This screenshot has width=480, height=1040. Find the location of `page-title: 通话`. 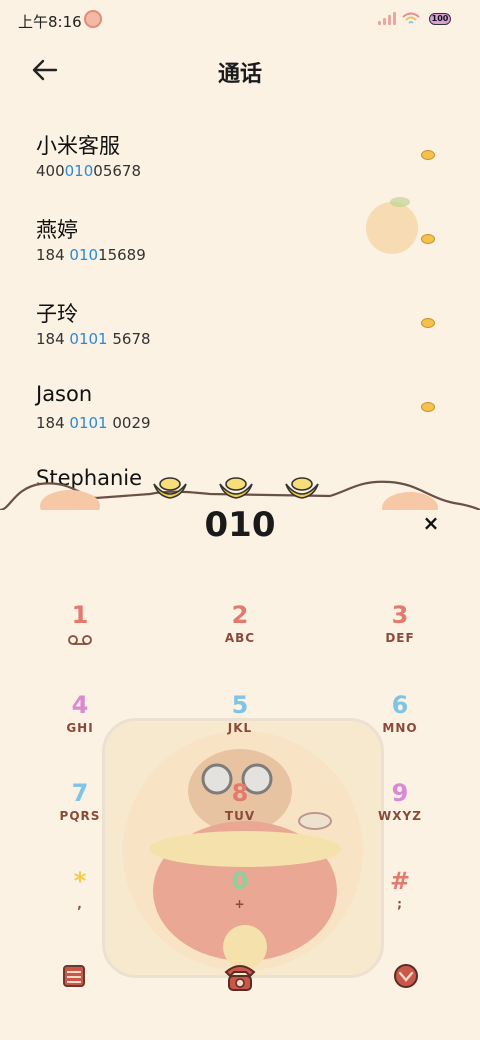

page-title: 通话 is located at coordinates (239, 74).